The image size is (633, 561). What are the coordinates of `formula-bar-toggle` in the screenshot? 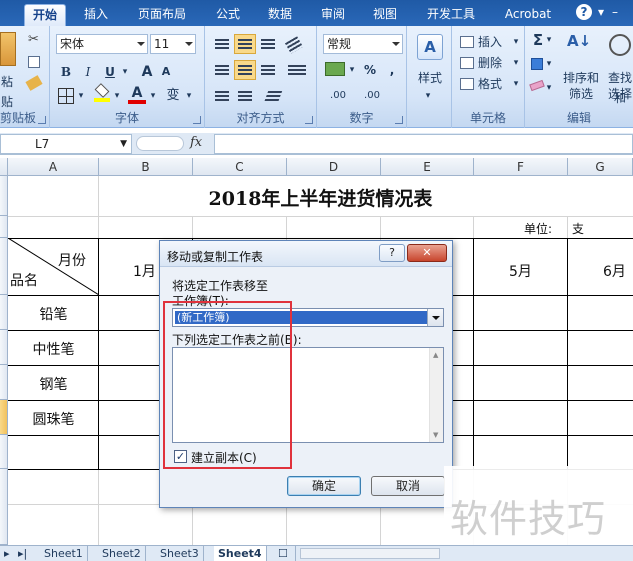 It's located at (160, 143).